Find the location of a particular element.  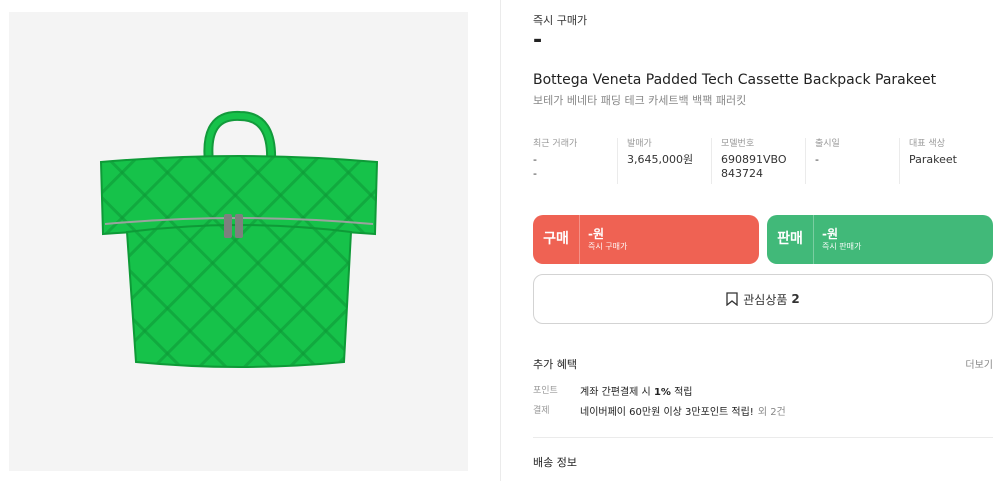

vertical-divider is located at coordinates (500, 240).